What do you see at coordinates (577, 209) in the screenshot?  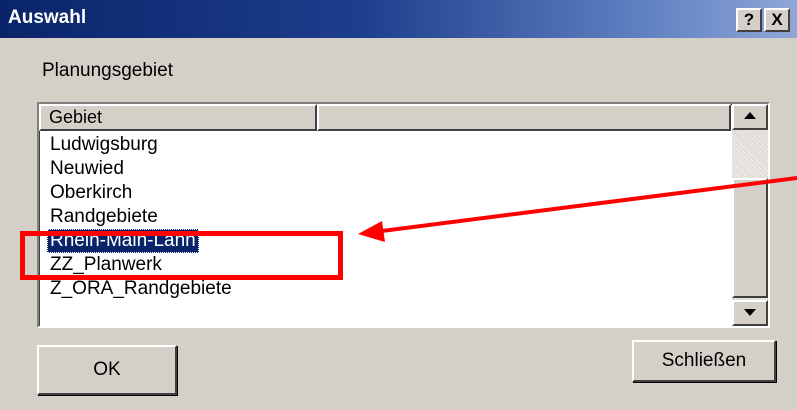 I see `annotation-arrow` at bounding box center [577, 209].